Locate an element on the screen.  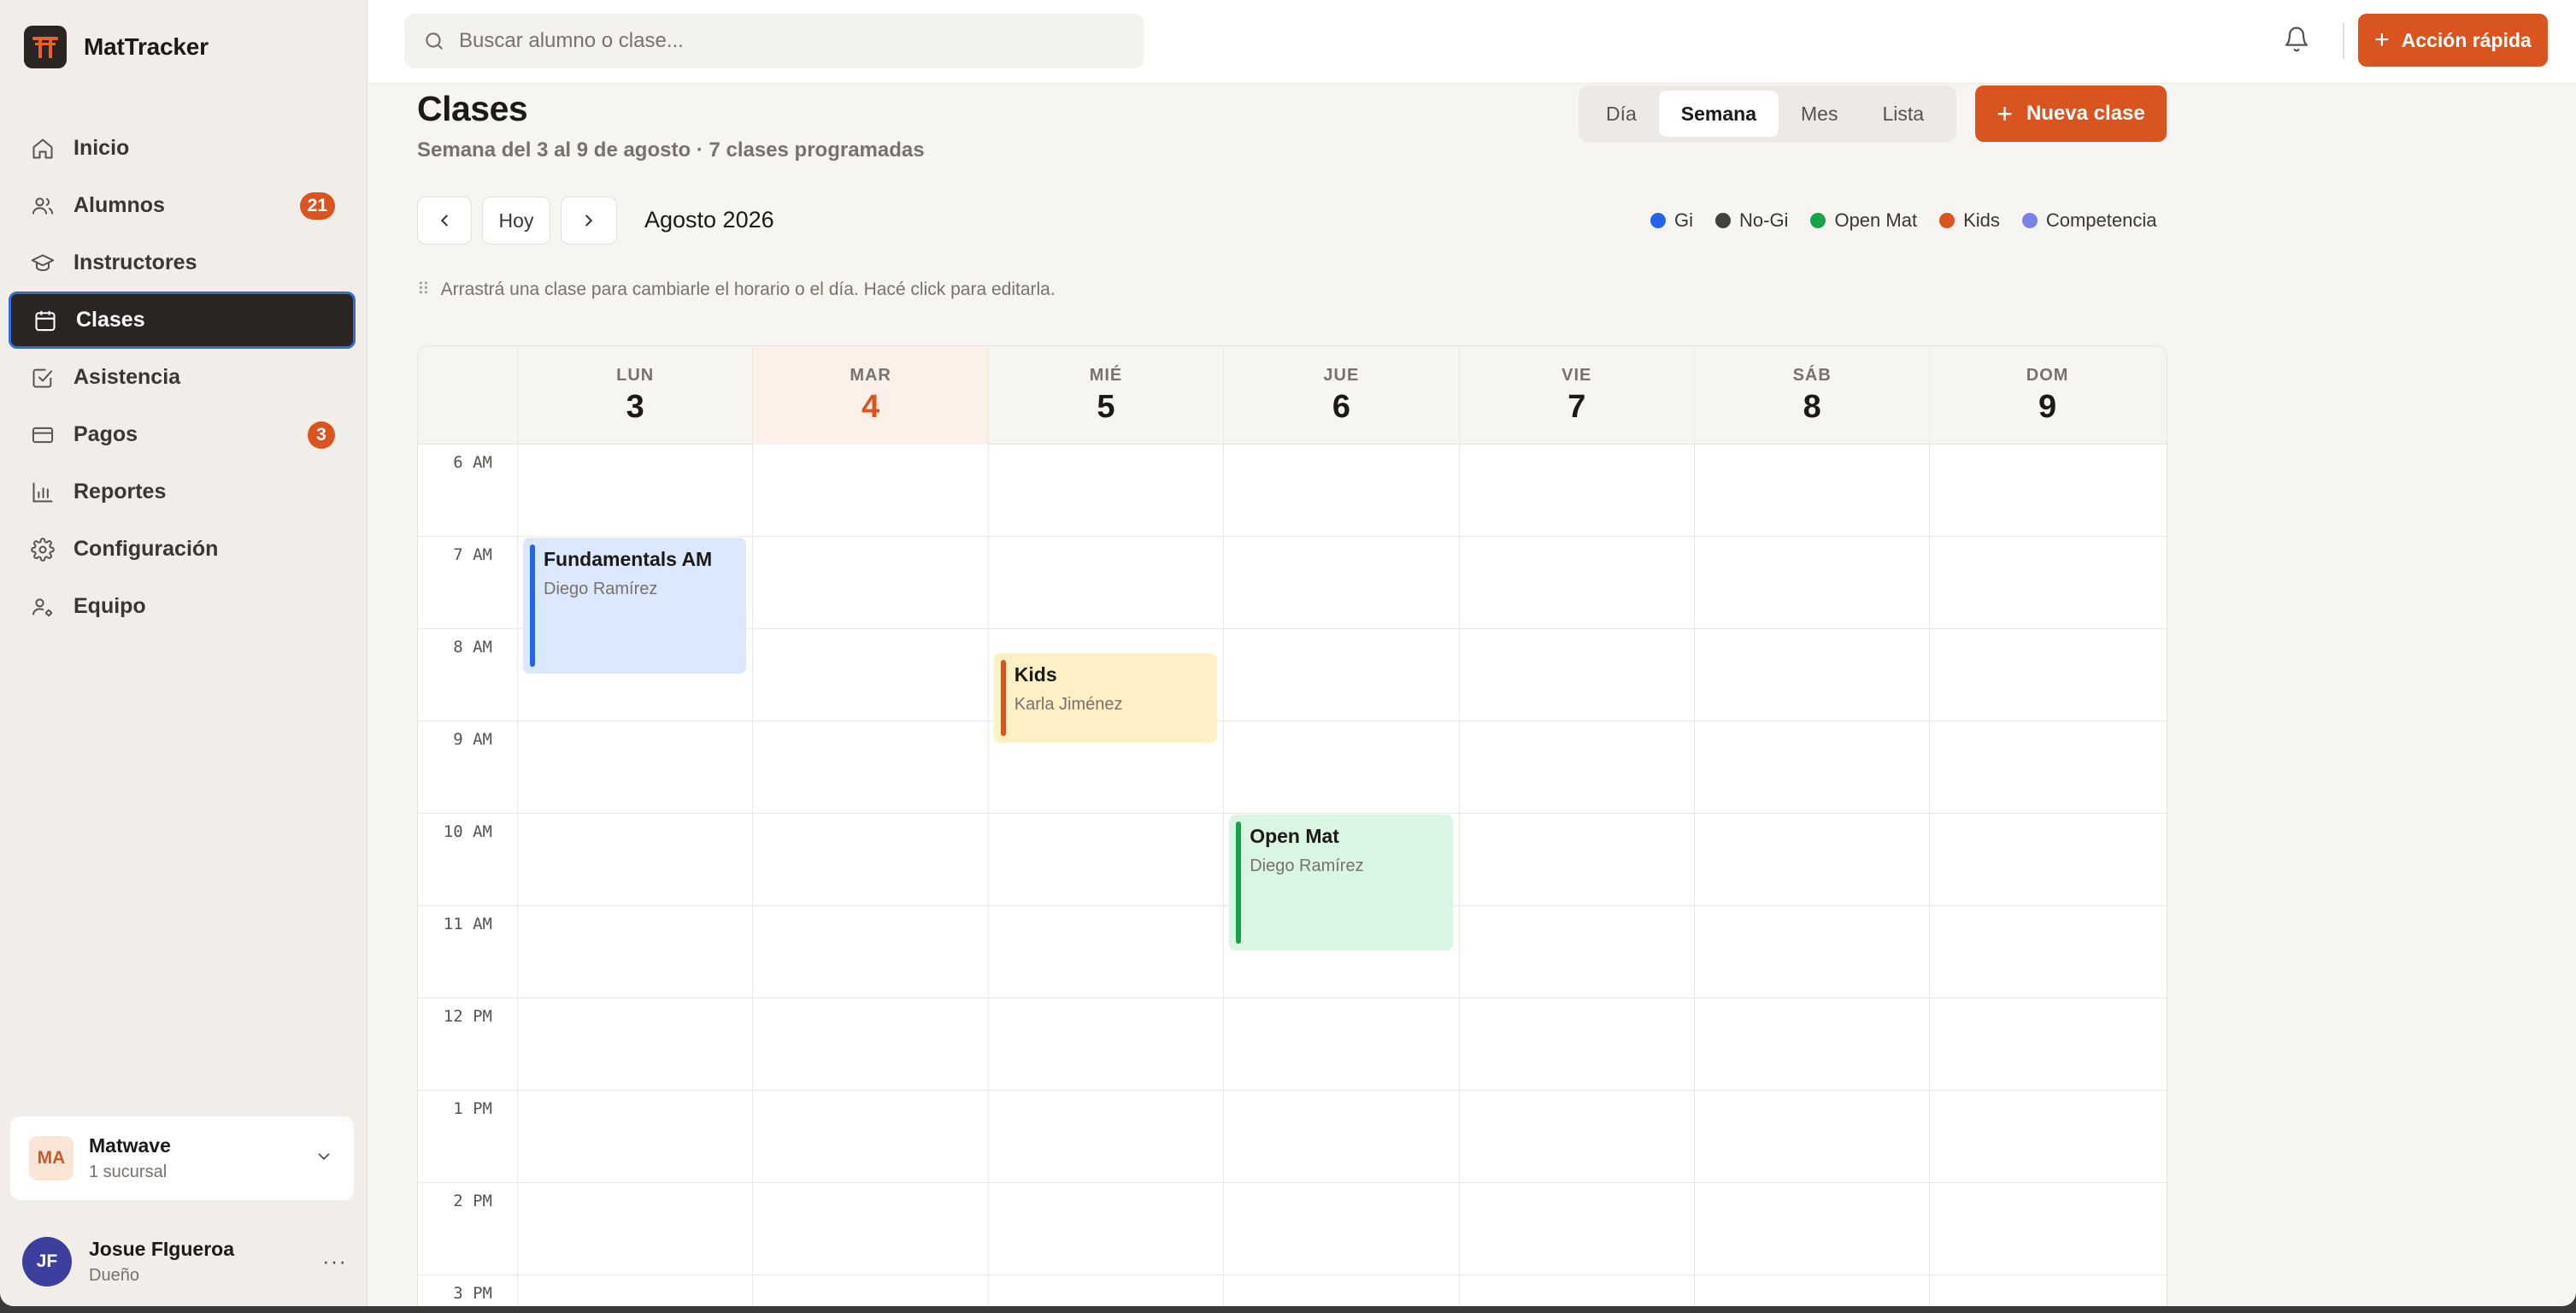
day-abbr: JUE is located at coordinates (1341, 375).